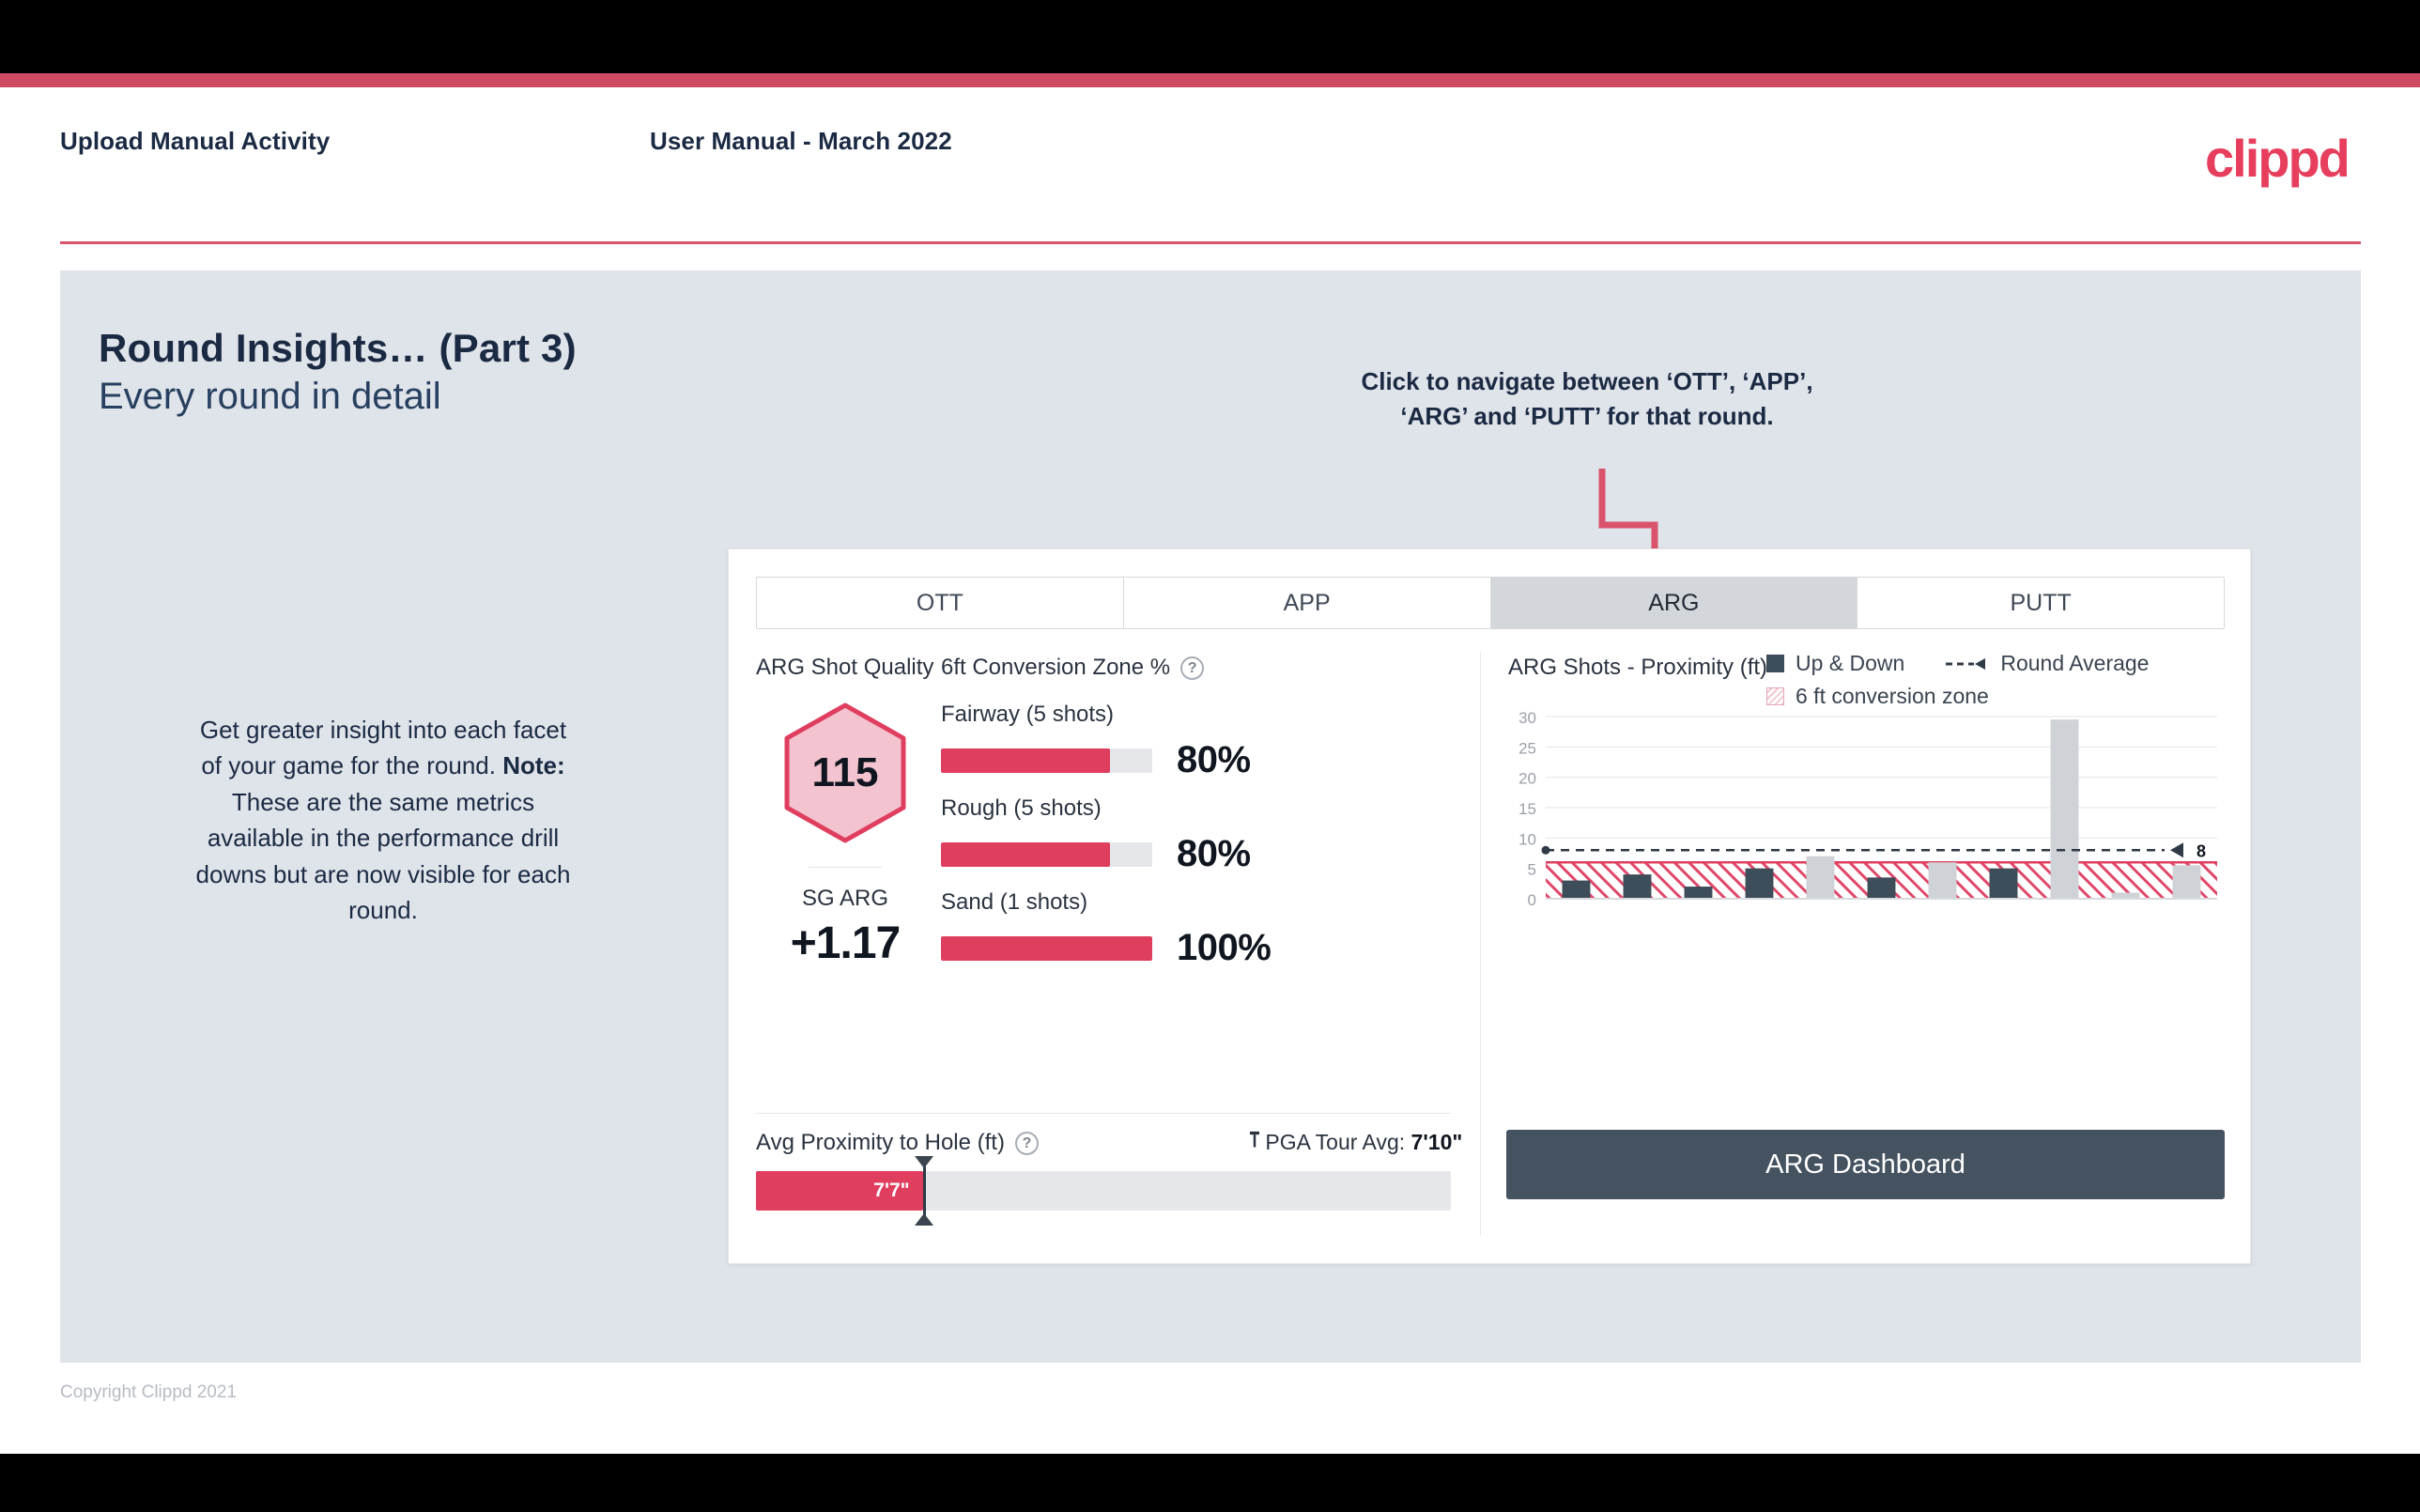  I want to click on conversion-zone-header: 6ft Conversion Zone % ?, so click(1073, 668).